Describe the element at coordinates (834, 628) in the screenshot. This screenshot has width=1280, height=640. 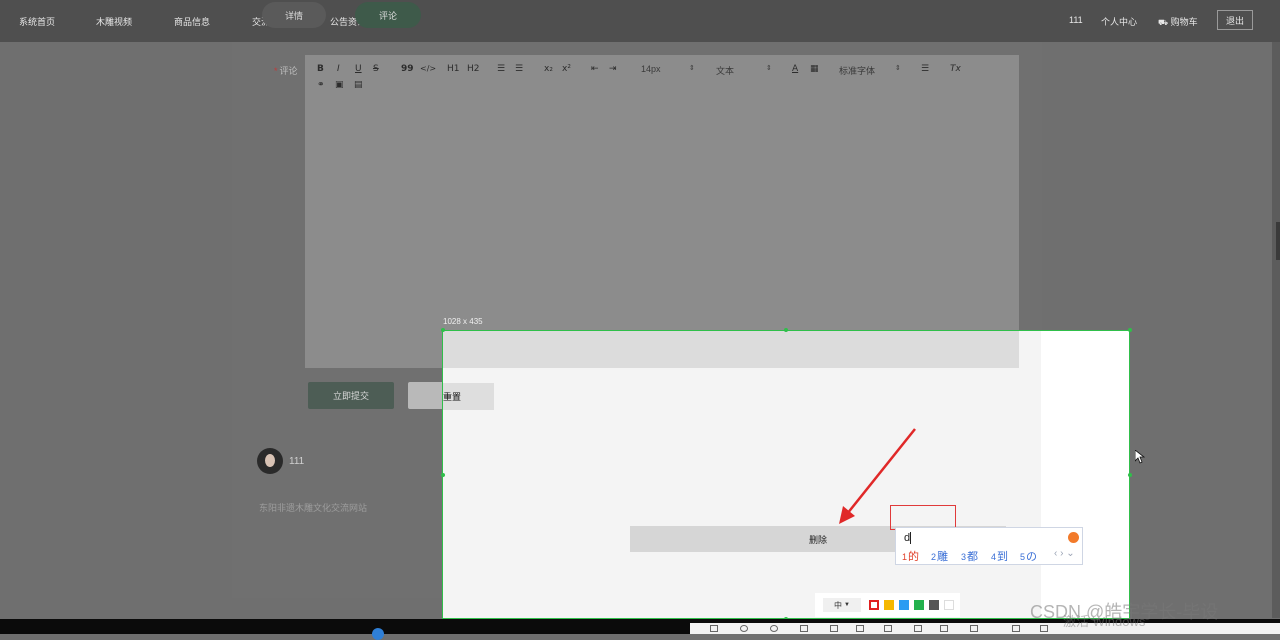
I see `pen-tool-icon` at that location.